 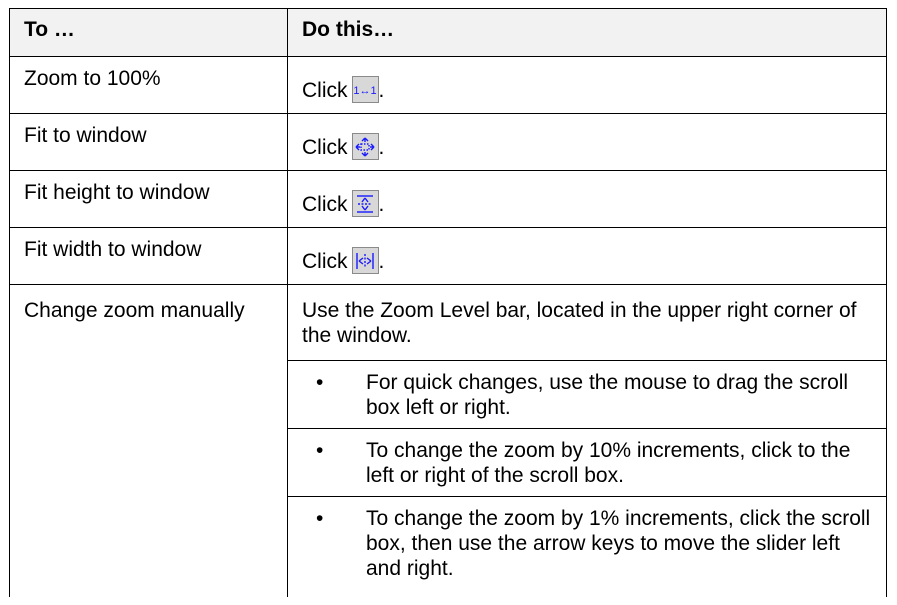 I want to click on zoom-100-icon-text: 1↔1, so click(x=364, y=91).